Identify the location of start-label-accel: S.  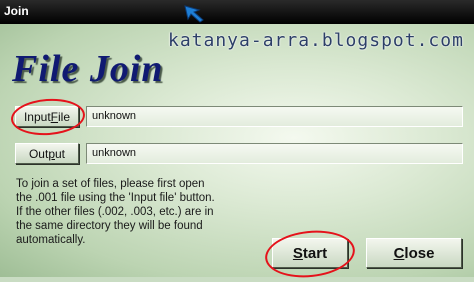
(297, 253).